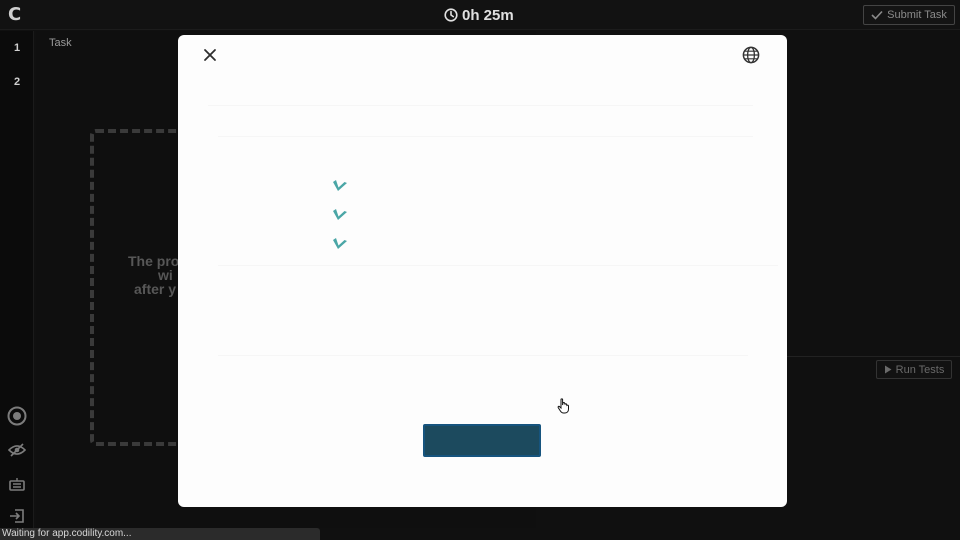 The width and height of the screenshot is (960, 540). What do you see at coordinates (751, 55) in the screenshot?
I see `globe-icon` at bounding box center [751, 55].